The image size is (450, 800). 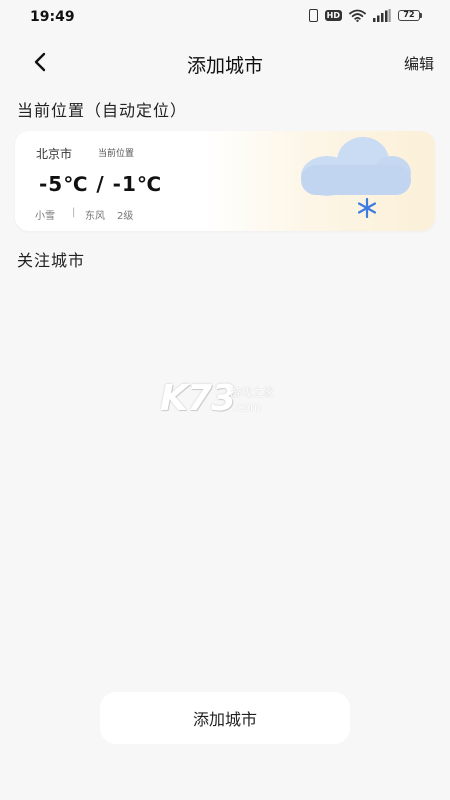 What do you see at coordinates (101, 184) in the screenshot?
I see `temperature-range: -5℃ / -1℃` at bounding box center [101, 184].